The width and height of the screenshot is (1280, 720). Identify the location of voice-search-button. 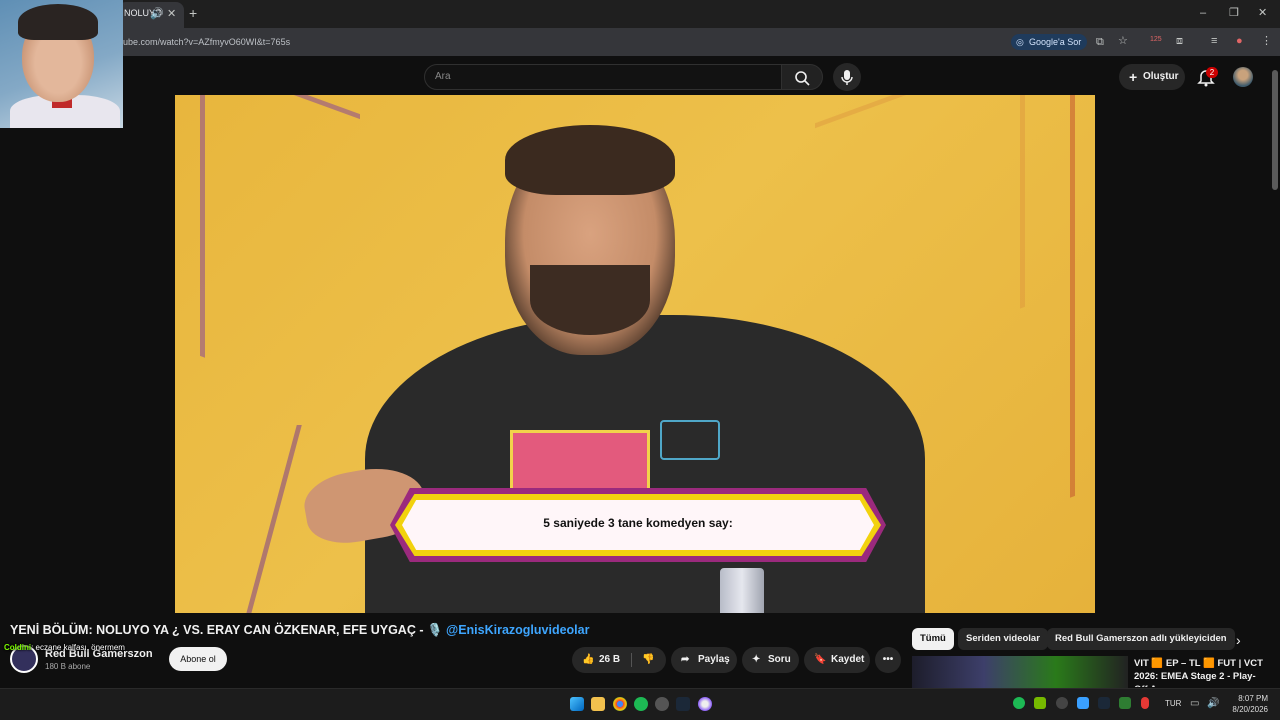
(847, 77).